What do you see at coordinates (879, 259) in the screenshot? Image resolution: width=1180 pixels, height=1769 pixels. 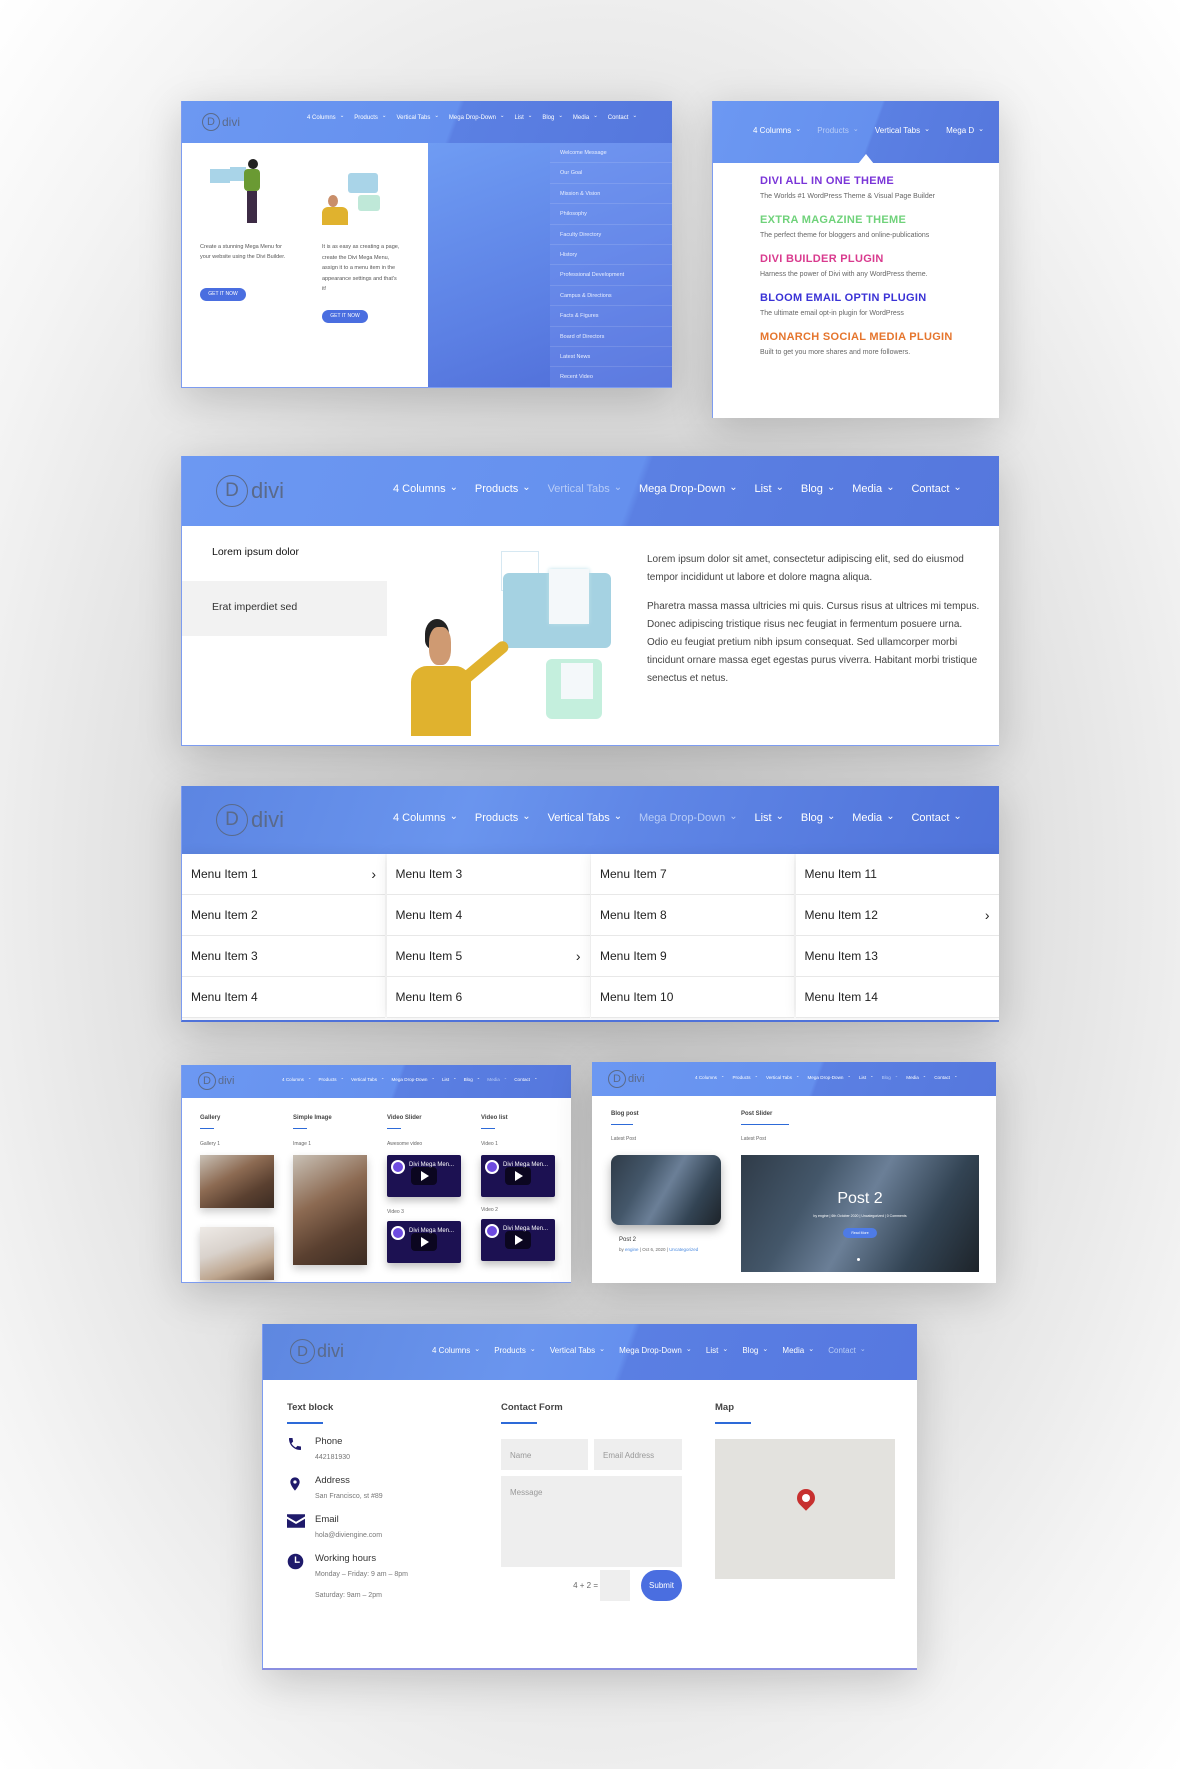 I see `product-title: DIVI BUILDER PLUGIN` at bounding box center [879, 259].